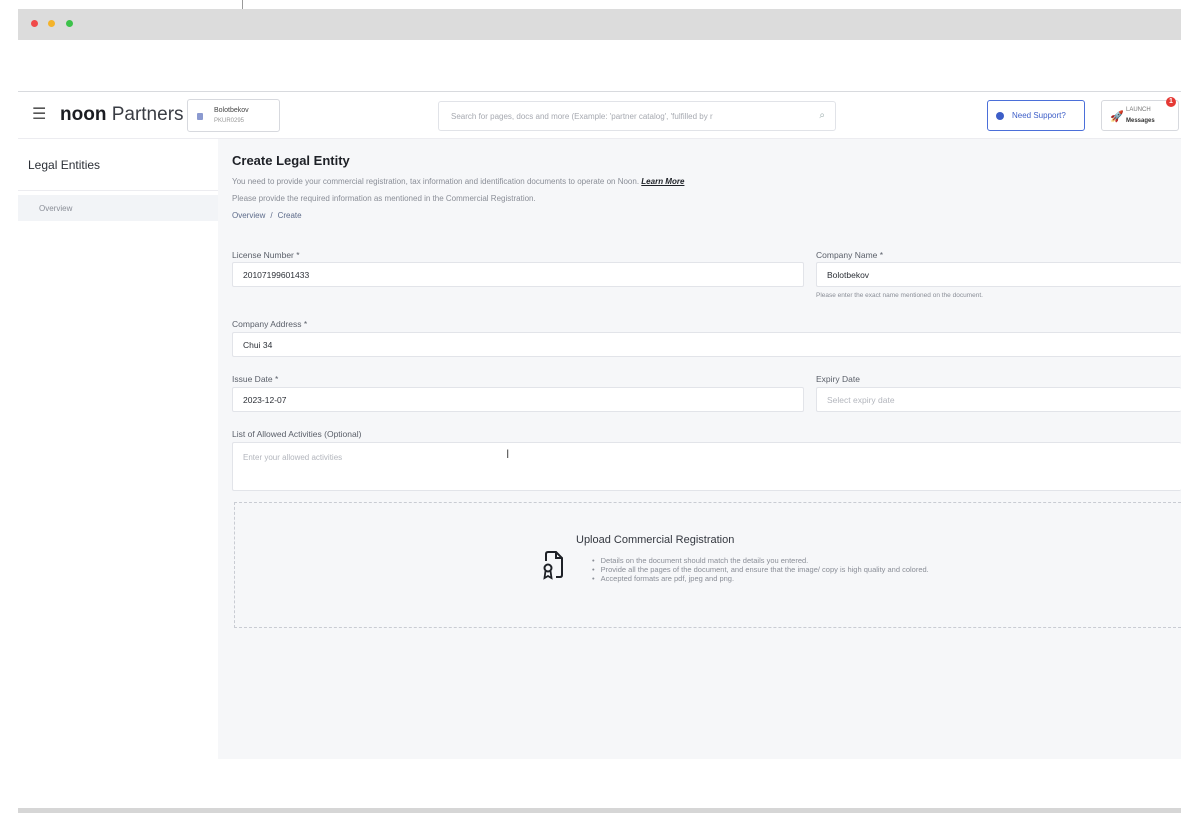 The width and height of the screenshot is (1181, 813). I want to click on breadcrumb-create: Create, so click(289, 215).